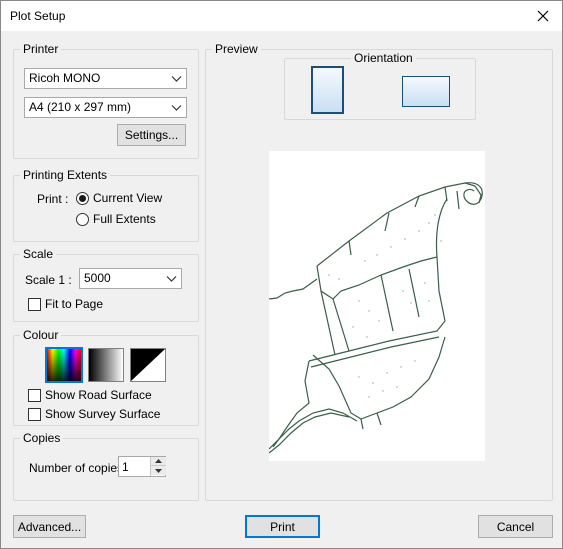 The width and height of the screenshot is (563, 549). Describe the element at coordinates (53, 199) in the screenshot. I see `print-label: Print :` at that location.